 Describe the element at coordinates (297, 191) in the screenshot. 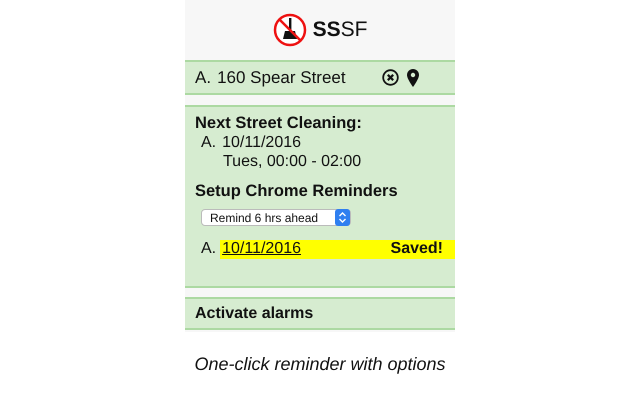

I see `section-heading: Setup Chrome Reminders` at that location.